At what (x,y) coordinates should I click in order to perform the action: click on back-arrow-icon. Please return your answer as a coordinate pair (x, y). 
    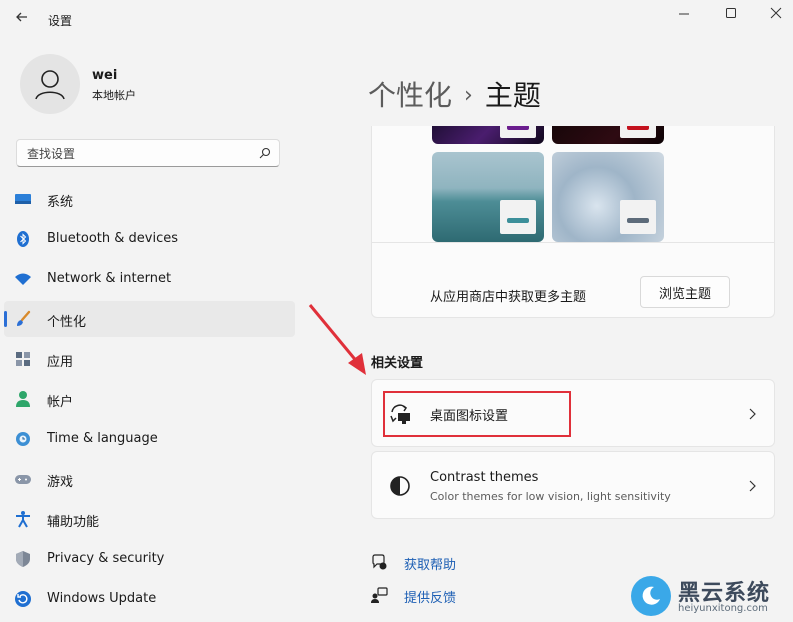
    Looking at the image, I should click on (21, 17).